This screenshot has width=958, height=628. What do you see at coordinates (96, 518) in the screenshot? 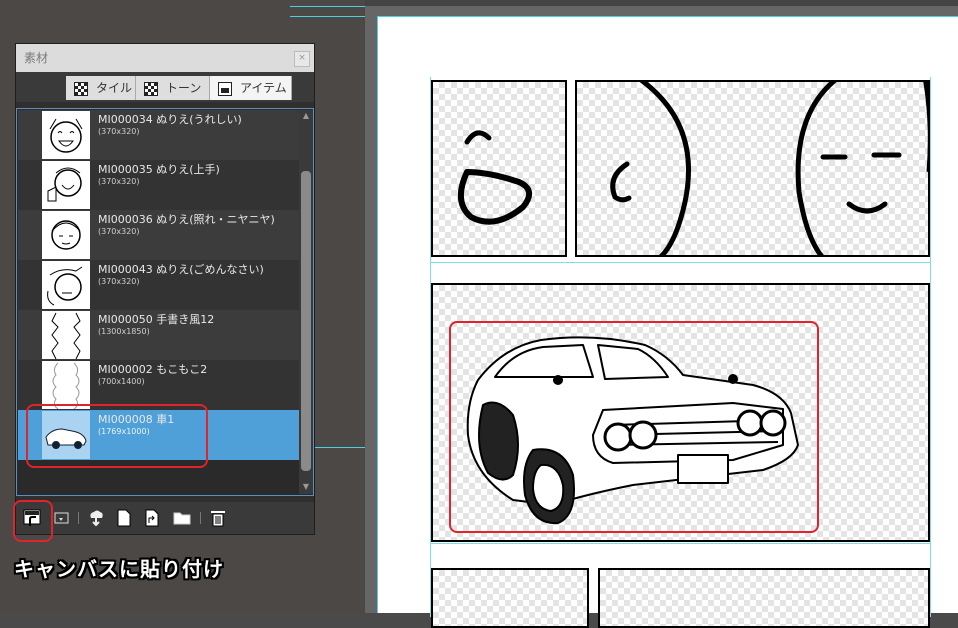
I see `download-icon` at bounding box center [96, 518].